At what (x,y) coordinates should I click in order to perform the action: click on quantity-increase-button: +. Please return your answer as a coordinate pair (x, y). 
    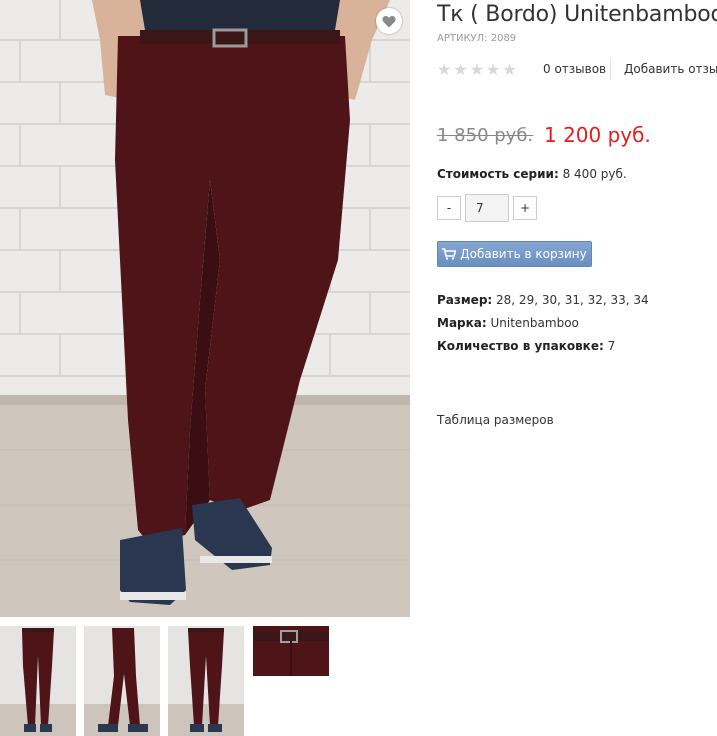
    Looking at the image, I should click on (525, 208).